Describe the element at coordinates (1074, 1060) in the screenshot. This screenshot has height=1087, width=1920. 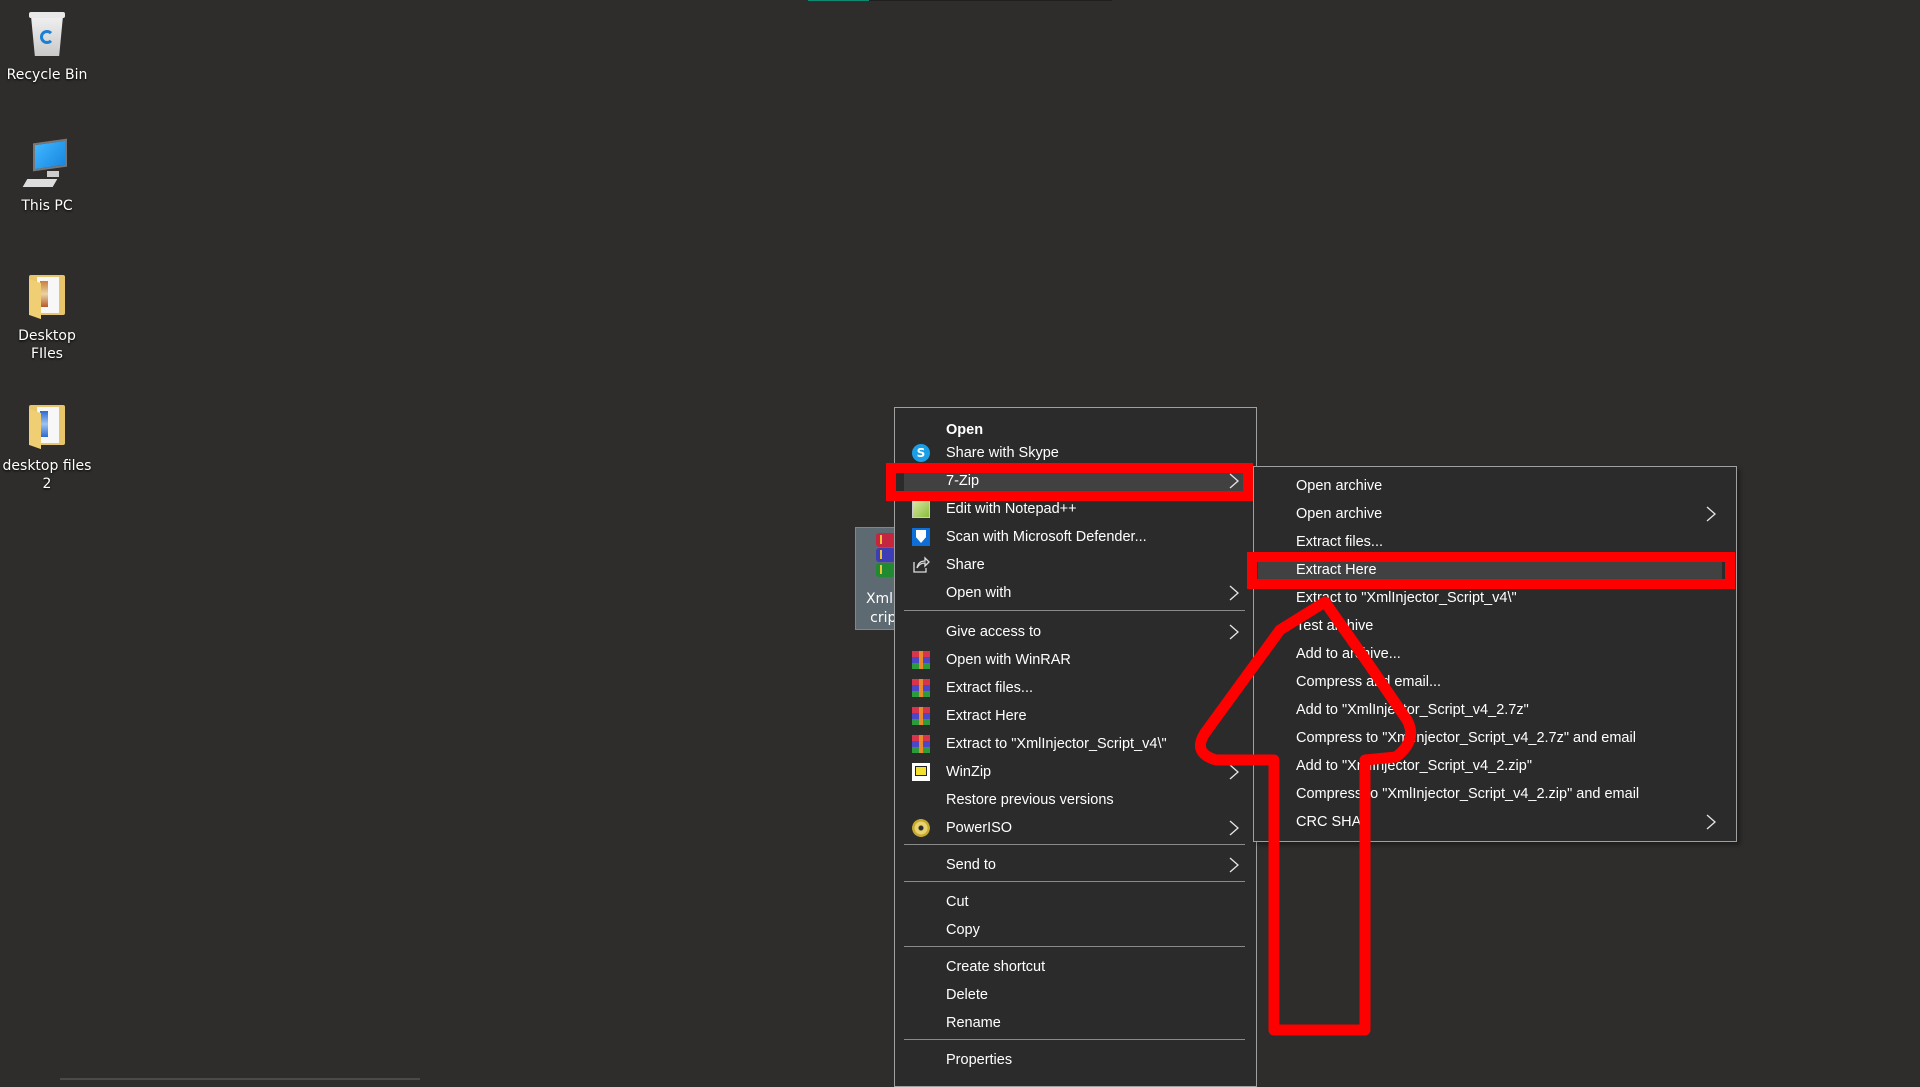
I see `menu-item-properties: Properties` at that location.